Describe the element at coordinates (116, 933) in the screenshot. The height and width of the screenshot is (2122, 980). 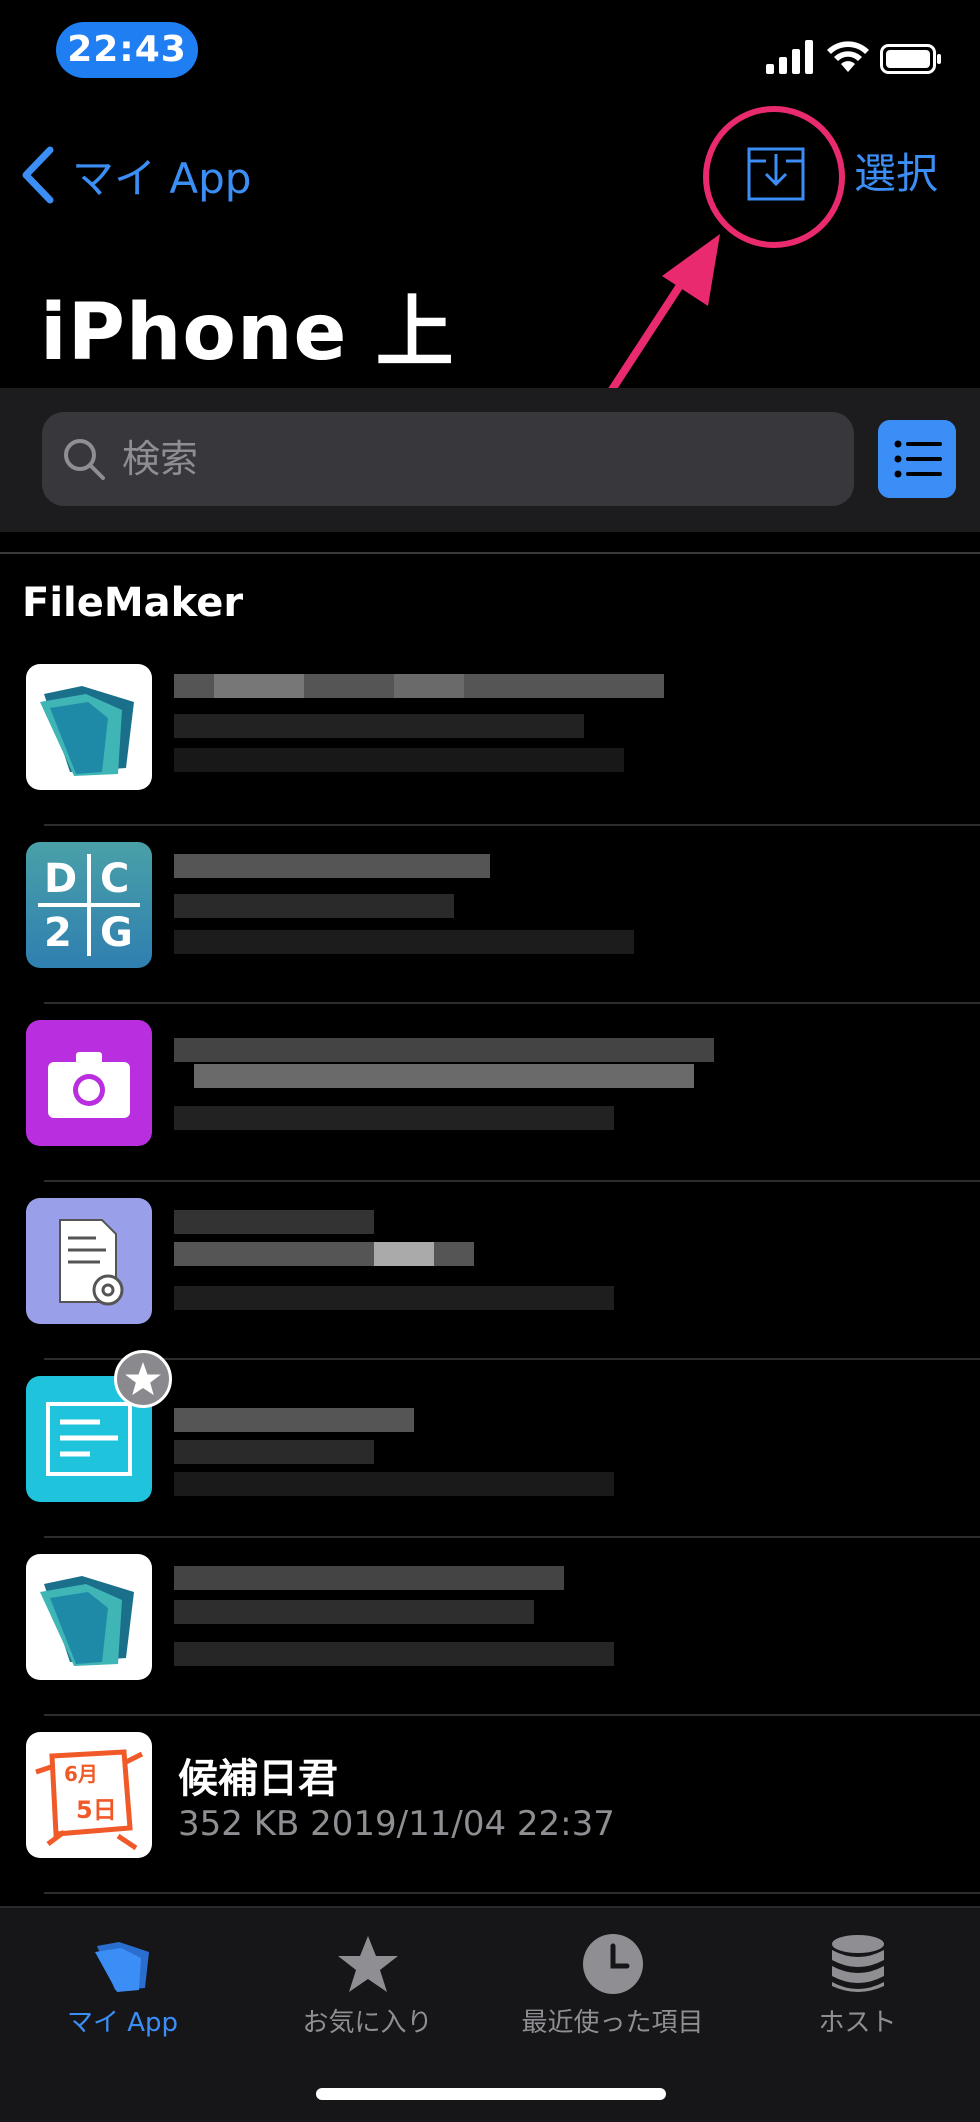
I see `icon-letter: G` at that location.